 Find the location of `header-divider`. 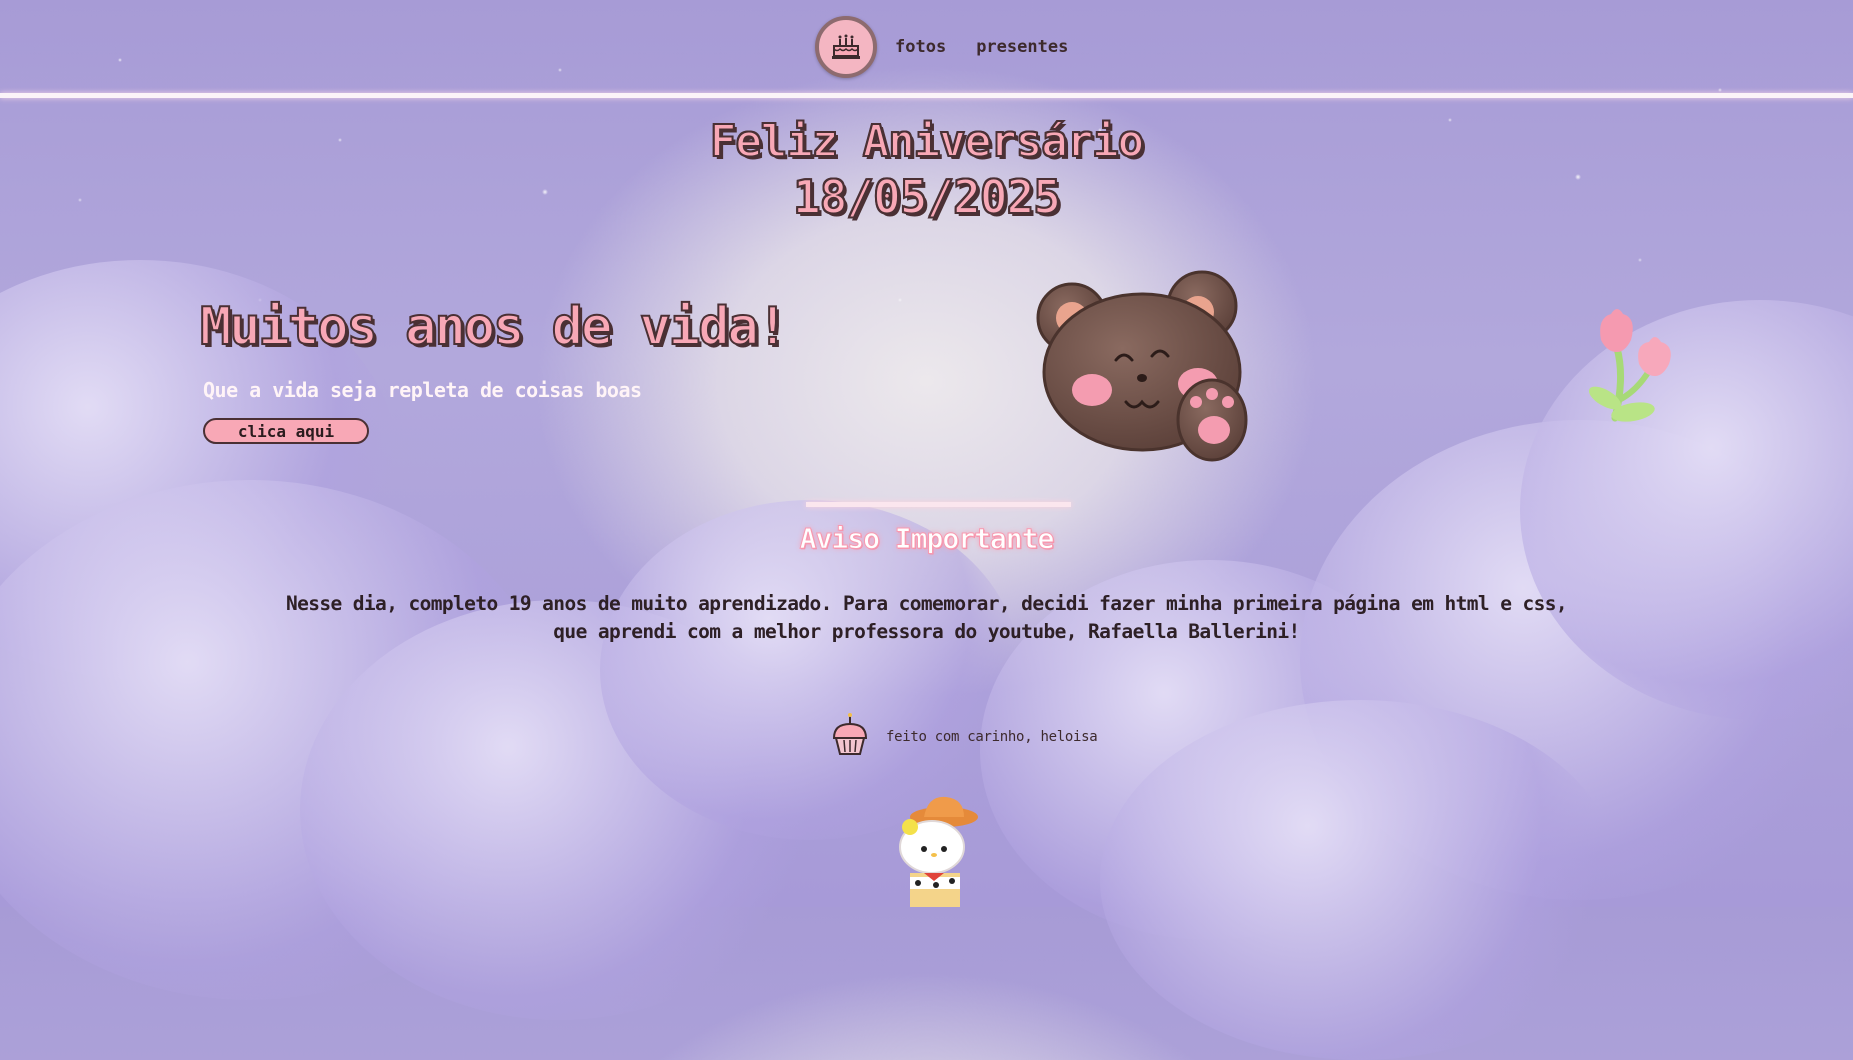

header-divider is located at coordinates (926, 95).